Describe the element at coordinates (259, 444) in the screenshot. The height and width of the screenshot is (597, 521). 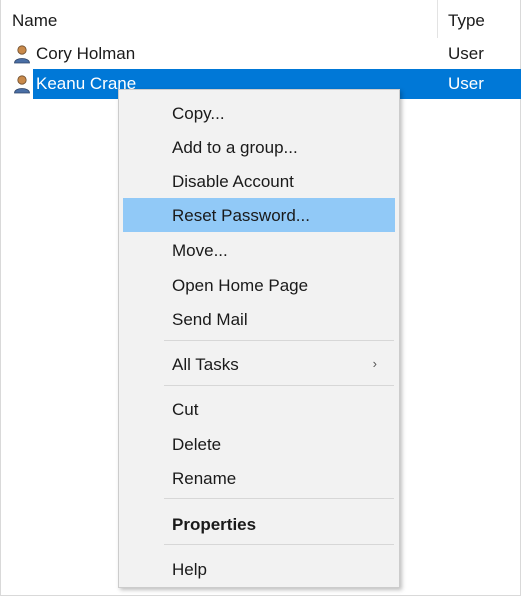
I see `menu-item-delete: Delete` at that location.